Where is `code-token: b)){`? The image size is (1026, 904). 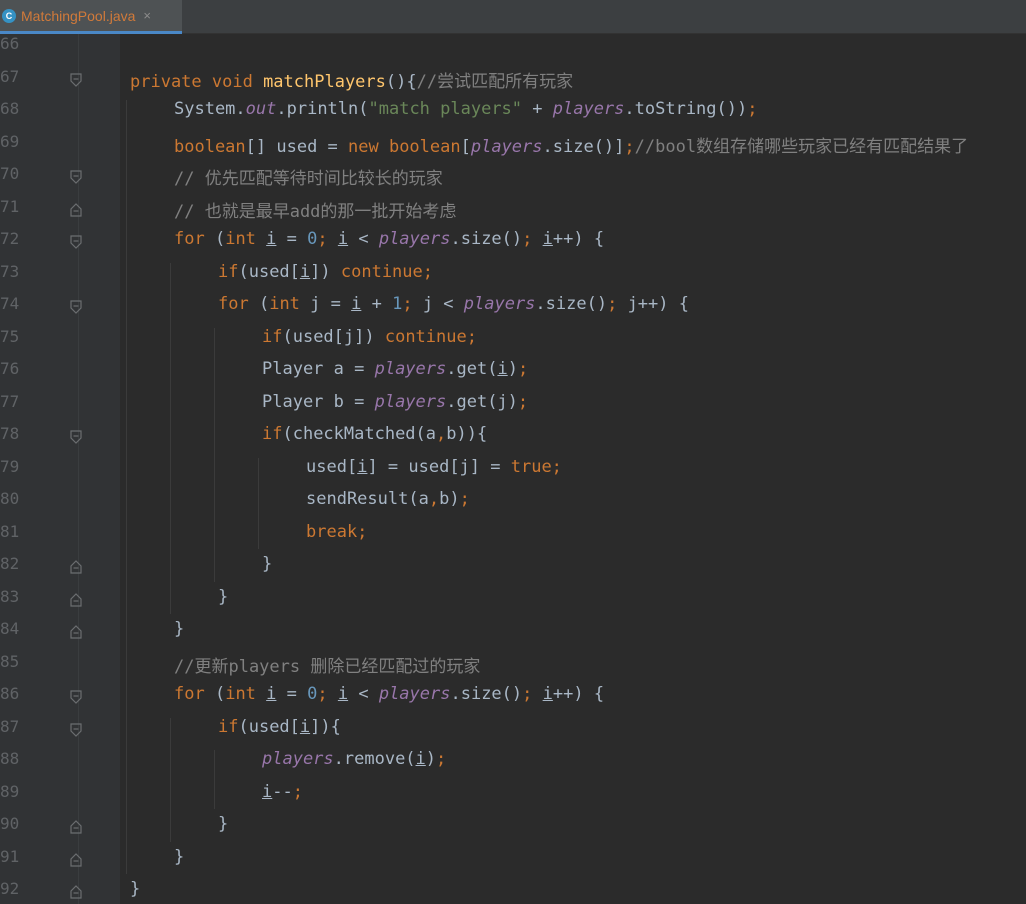
code-token: b)){ is located at coordinates (467, 434).